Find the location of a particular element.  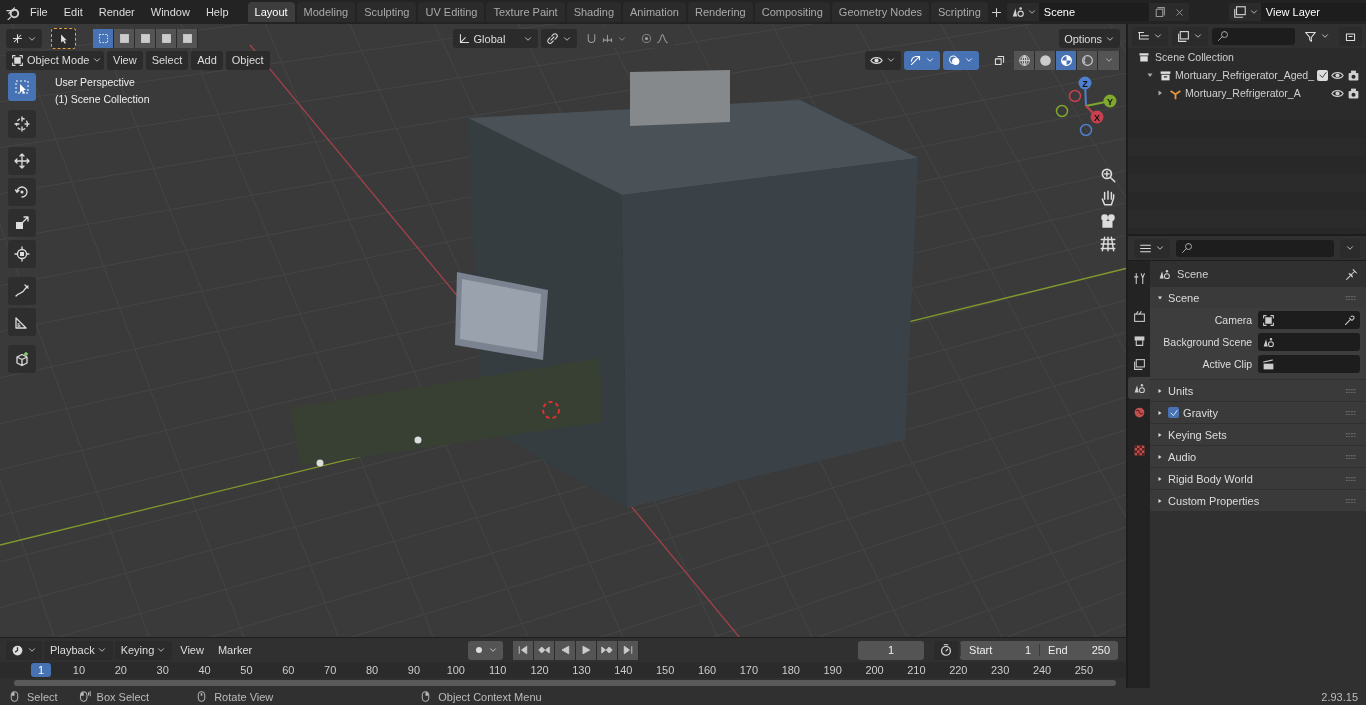

mode-dropdown: Object Mode is located at coordinates (55, 60).